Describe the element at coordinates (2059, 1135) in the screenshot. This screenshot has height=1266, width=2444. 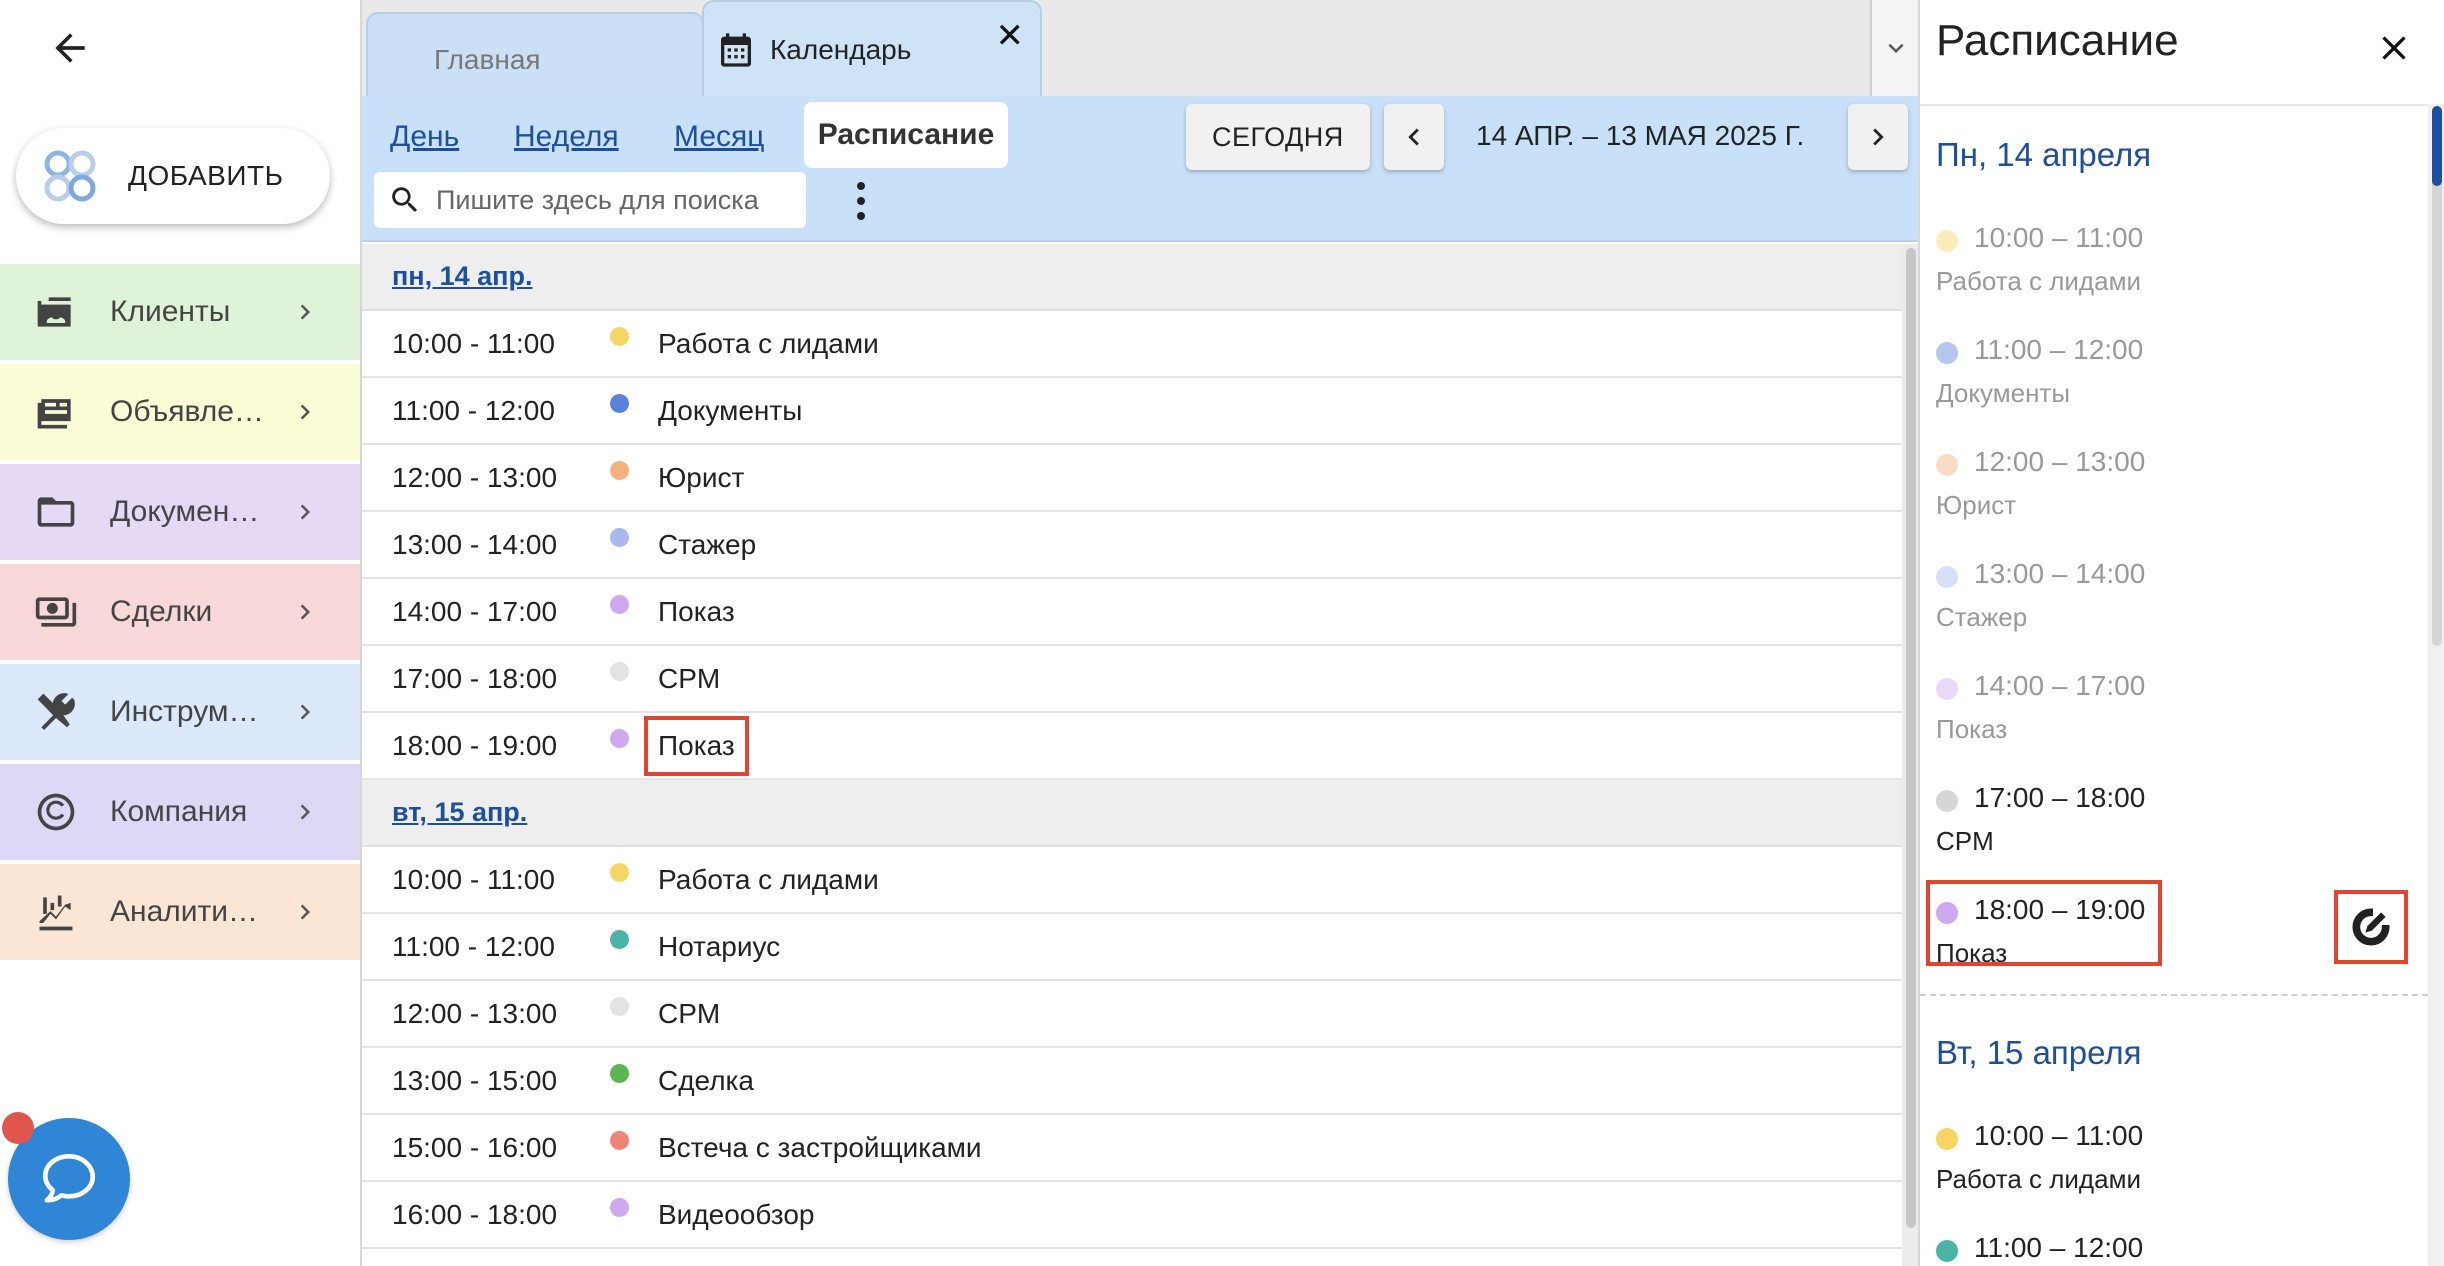
I see `panel-event-time: 10:00 – 11:00` at that location.